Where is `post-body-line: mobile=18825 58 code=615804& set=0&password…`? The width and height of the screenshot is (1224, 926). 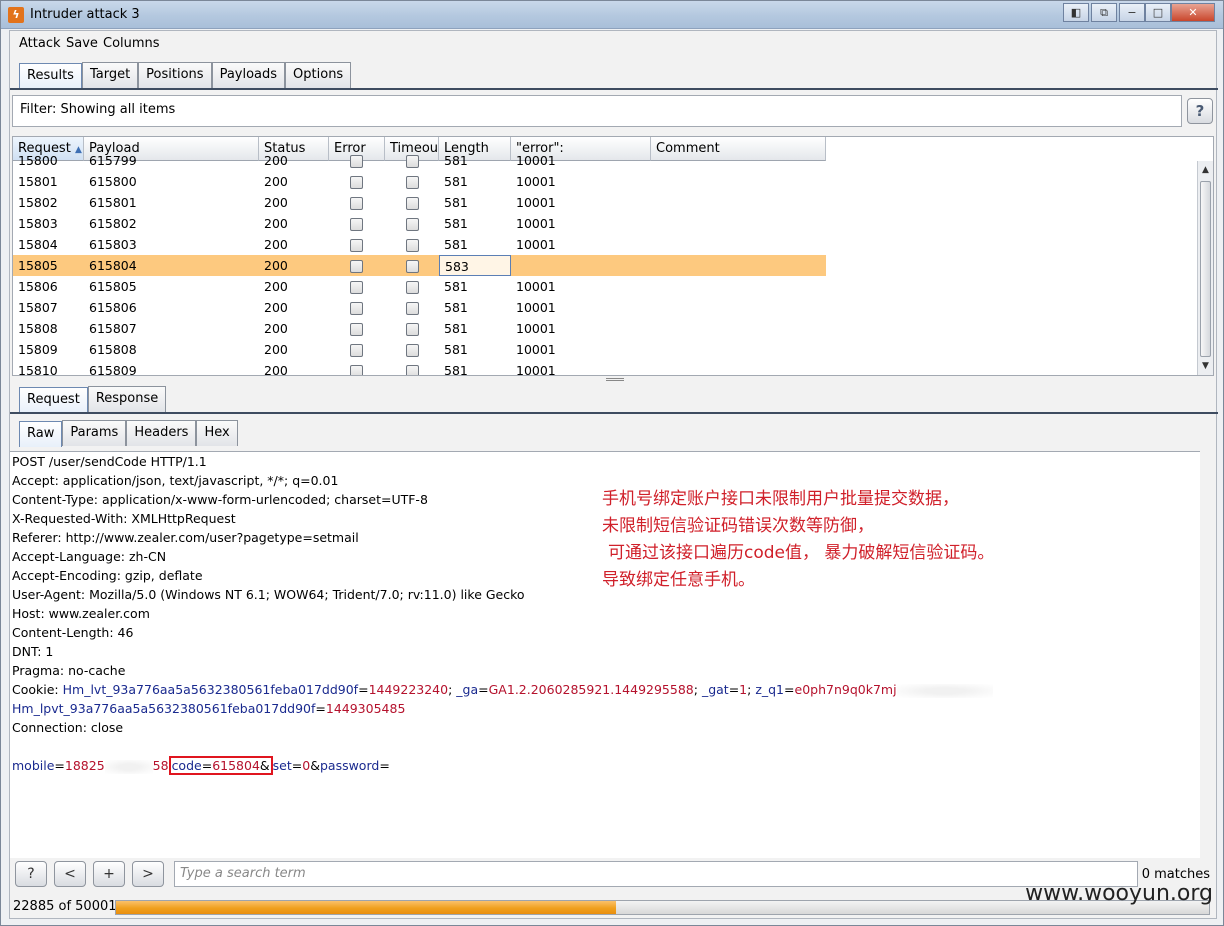
post-body-line: mobile=18825 58 code=615804& set=0&password… is located at coordinates (201, 765).